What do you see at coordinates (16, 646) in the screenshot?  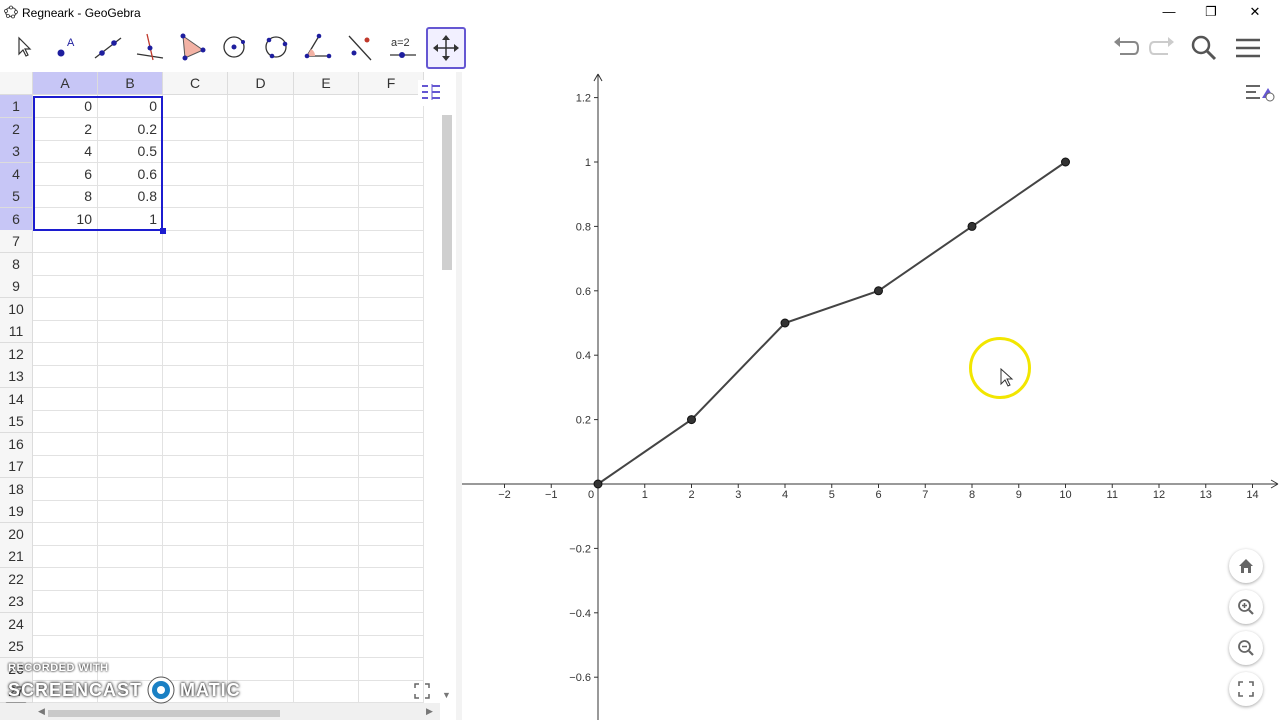 I see `row-header: 25` at bounding box center [16, 646].